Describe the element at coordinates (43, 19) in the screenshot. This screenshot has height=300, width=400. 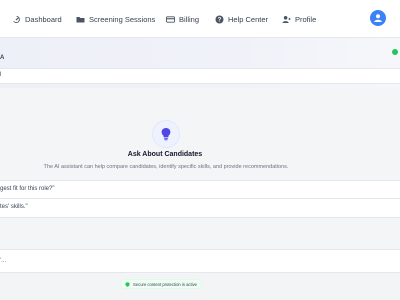
I see `nav-dashboard-label: Dashboard` at that location.